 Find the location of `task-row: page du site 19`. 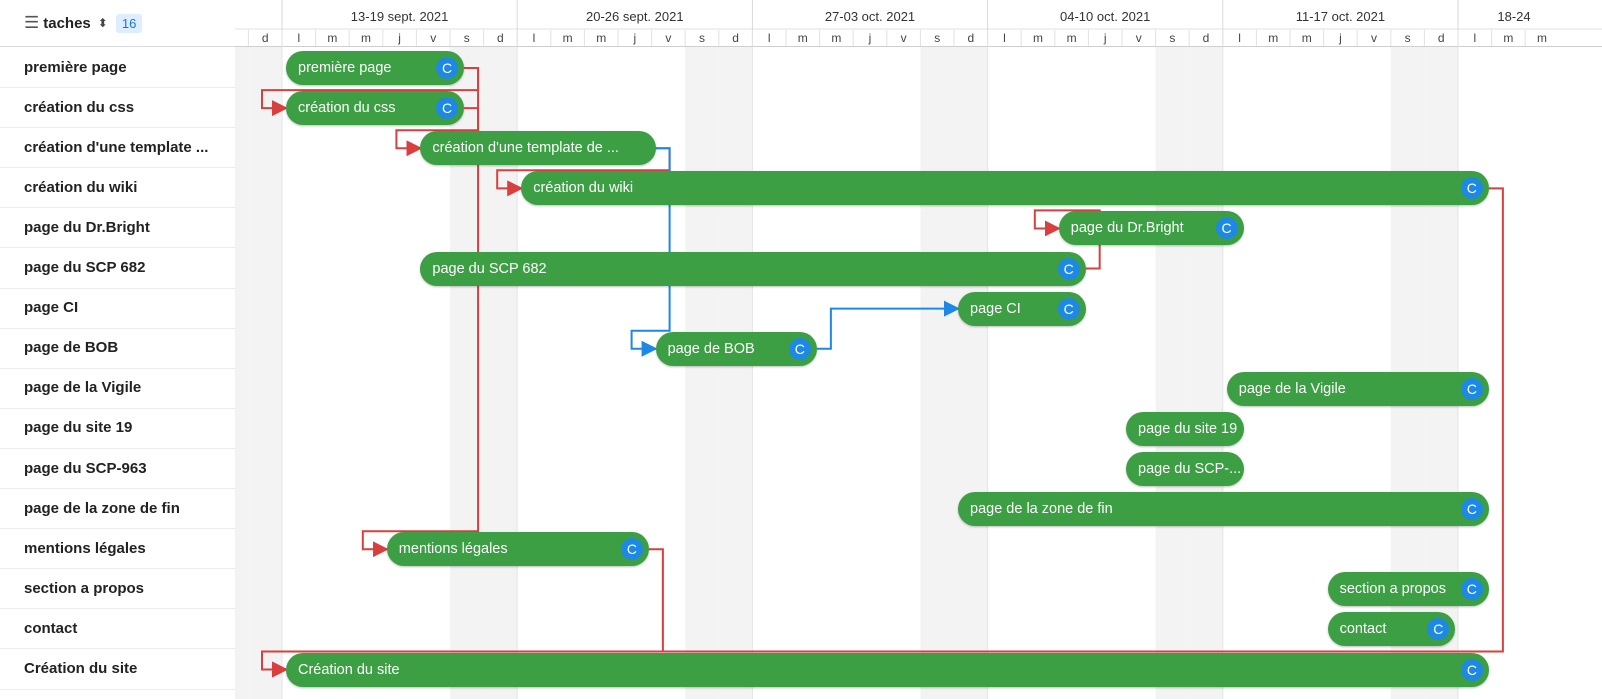

task-row: page du site 19 is located at coordinates (117, 428).